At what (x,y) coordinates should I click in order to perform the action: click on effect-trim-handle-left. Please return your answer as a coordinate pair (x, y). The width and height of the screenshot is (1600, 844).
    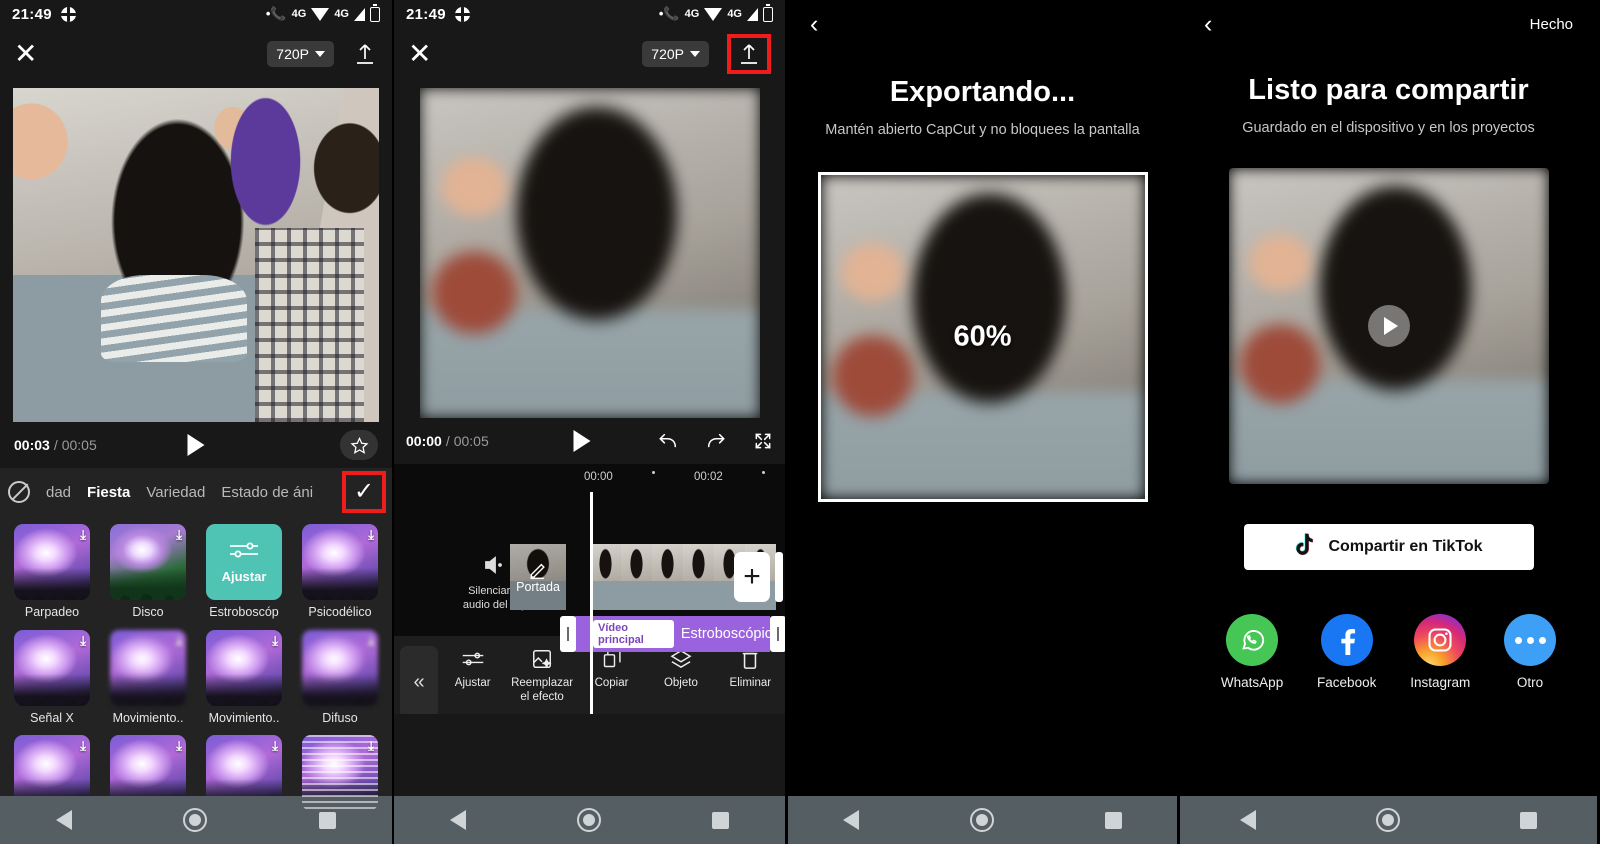
    Looking at the image, I should click on (568, 634).